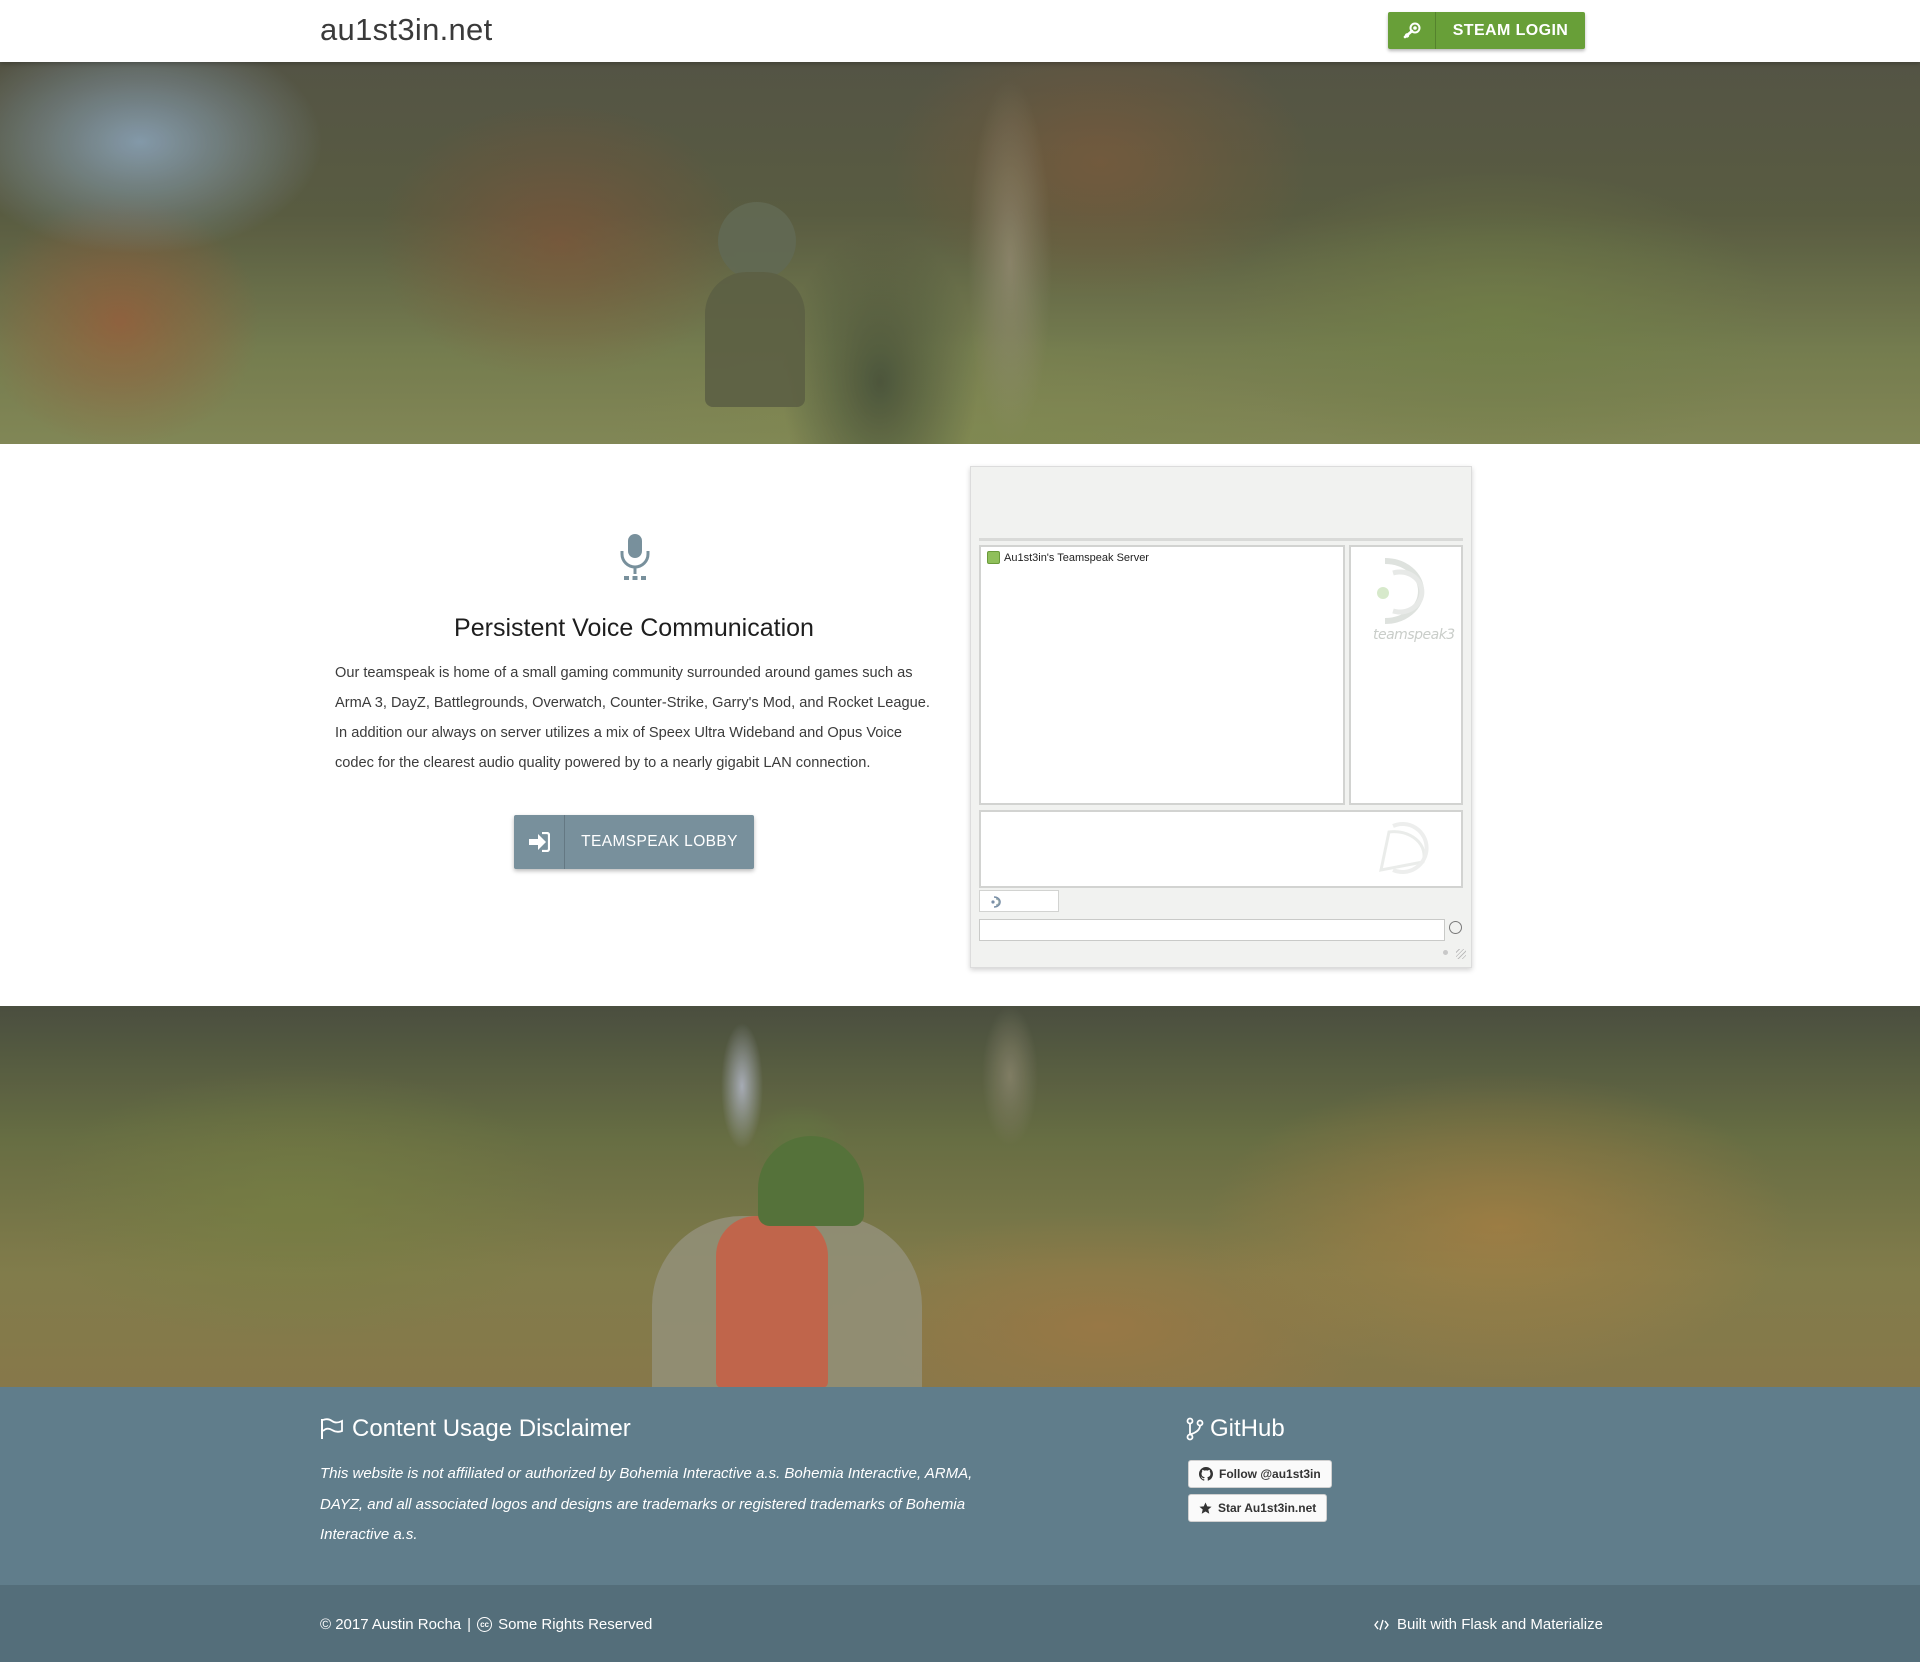 The height and width of the screenshot is (1662, 1920). I want to click on server-entry: Au1st3in's Teamspeak Server, so click(1068, 557).